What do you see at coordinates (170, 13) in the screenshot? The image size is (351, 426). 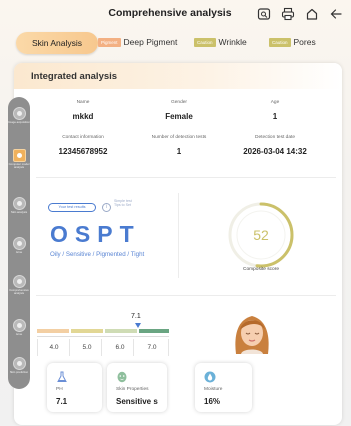 I see `page-title: Comprehensive analysis` at bounding box center [170, 13].